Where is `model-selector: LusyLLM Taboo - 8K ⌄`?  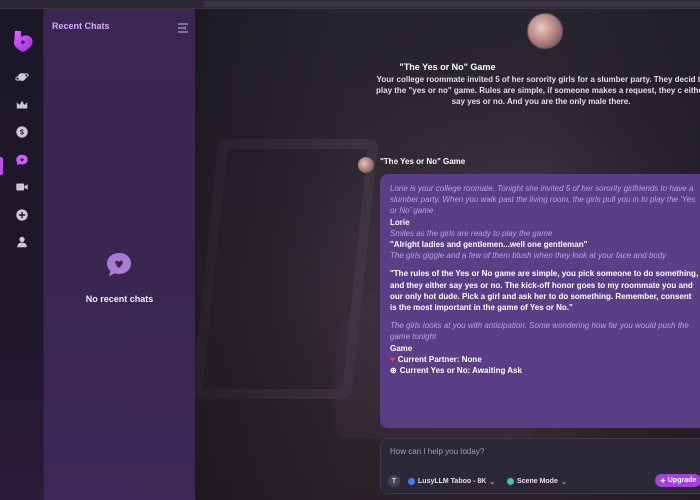 model-selector: LusyLLM Taboo - 8K ⌄ is located at coordinates (451, 481).